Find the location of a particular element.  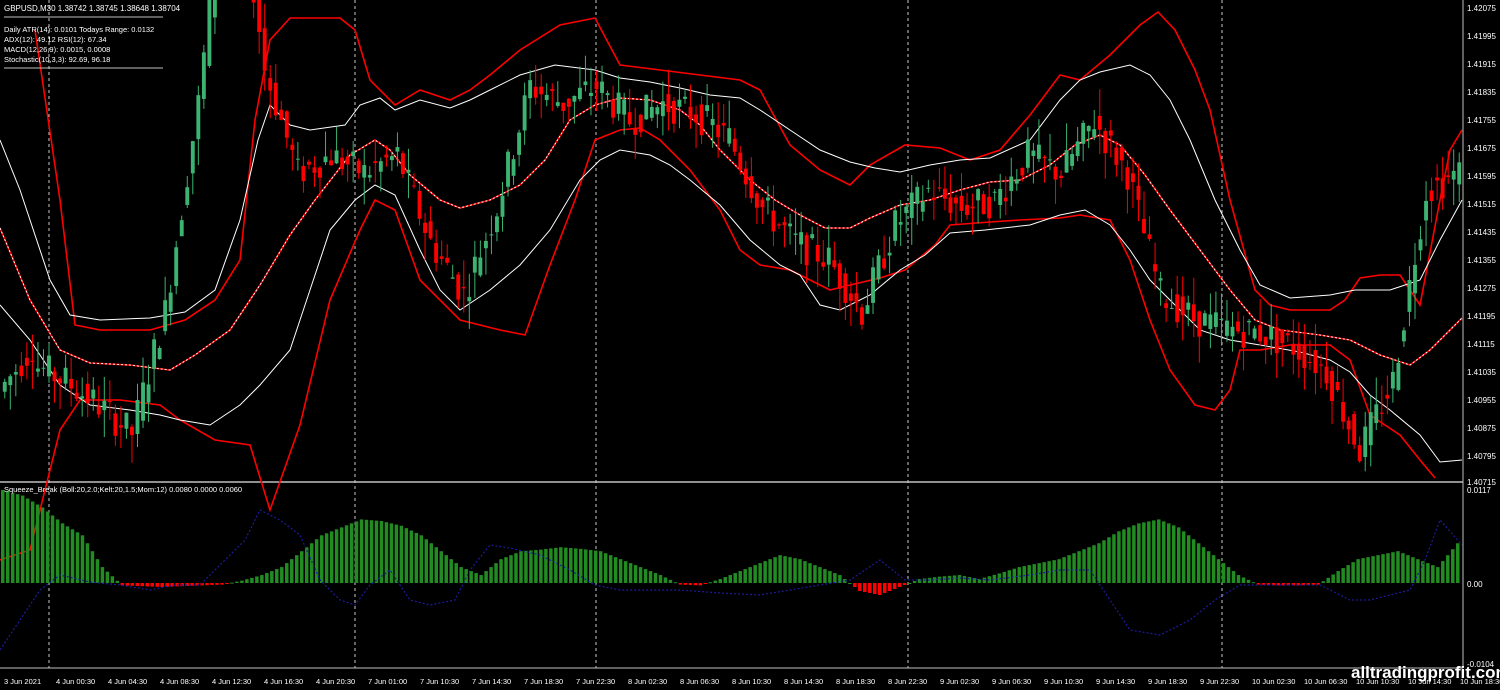

time-tick: 9 Jun 22:30 is located at coordinates (1219, 681).